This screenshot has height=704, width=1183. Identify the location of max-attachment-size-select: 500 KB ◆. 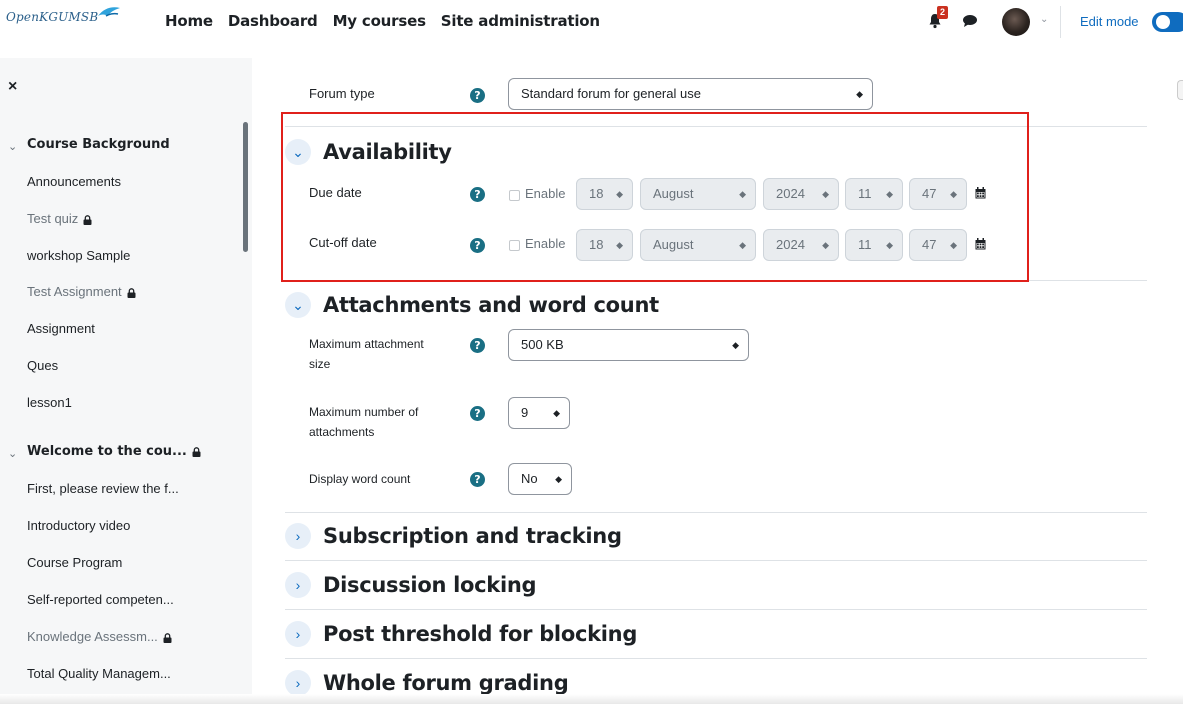
(628, 345).